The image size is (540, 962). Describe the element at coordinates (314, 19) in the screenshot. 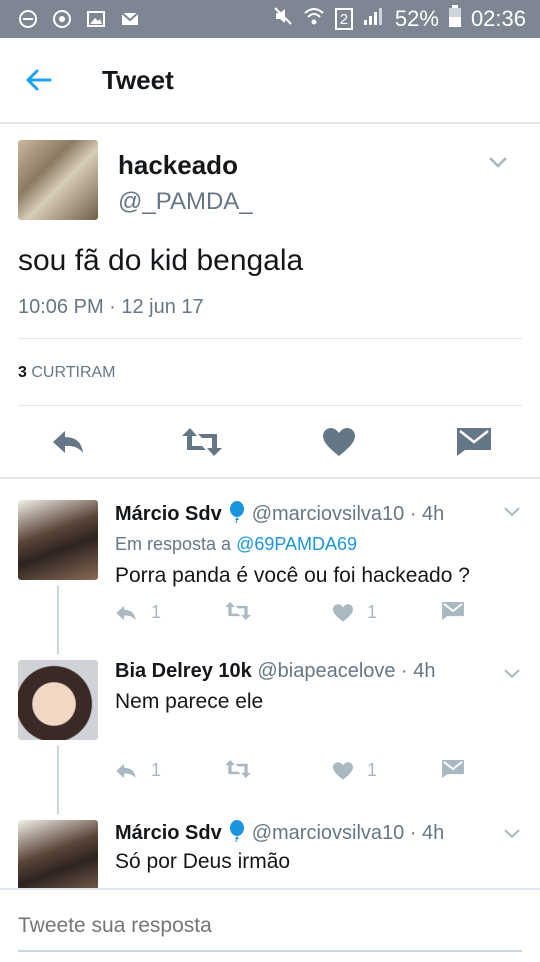

I see `wifi-icon` at that location.